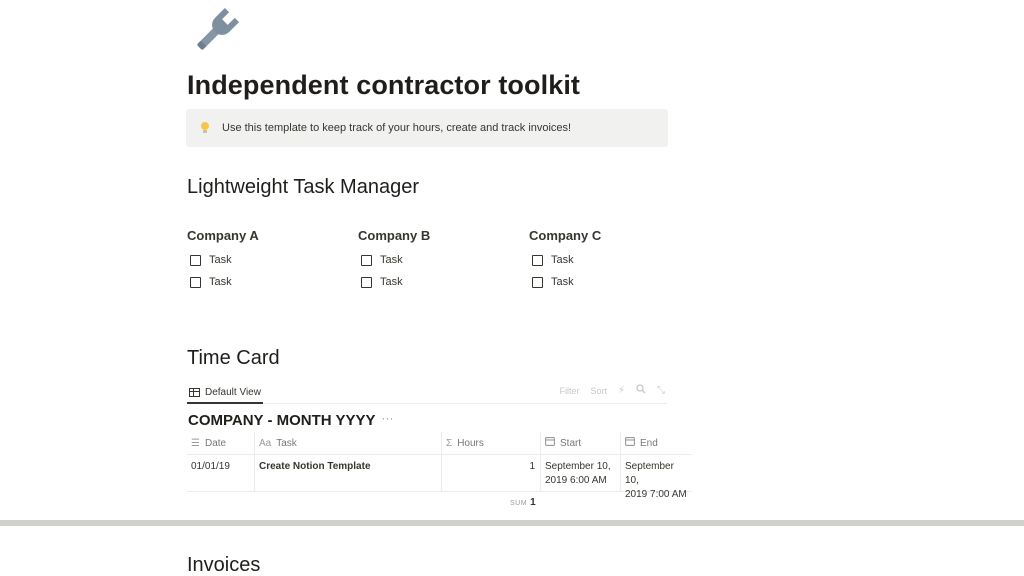 The image size is (1024, 576). I want to click on hours-sum: SUM 1, so click(523, 502).